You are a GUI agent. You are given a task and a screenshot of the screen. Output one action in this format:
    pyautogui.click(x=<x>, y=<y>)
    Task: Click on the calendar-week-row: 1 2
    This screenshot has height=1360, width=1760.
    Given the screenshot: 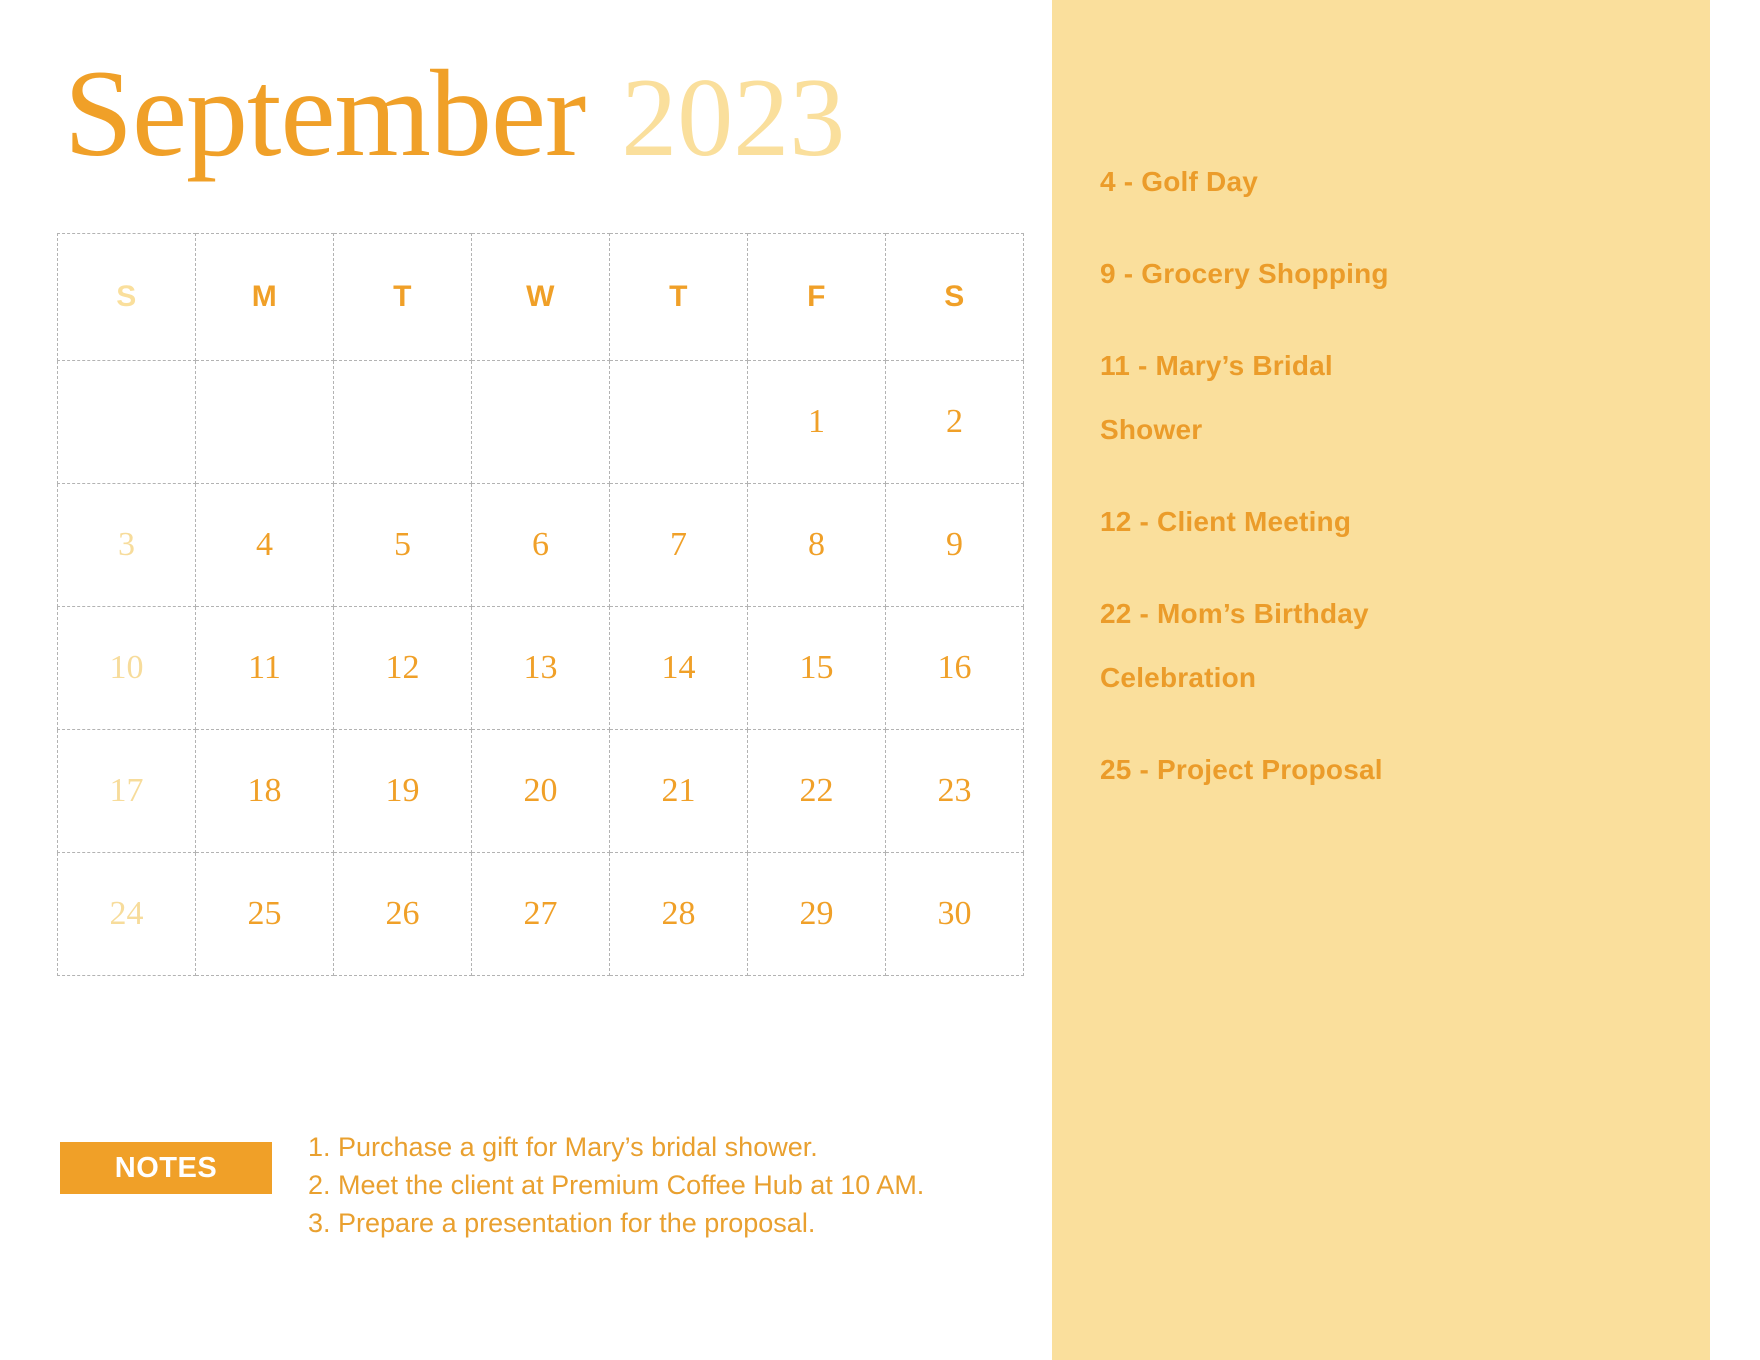 What is the action you would take?
    pyautogui.click(x=540, y=422)
    